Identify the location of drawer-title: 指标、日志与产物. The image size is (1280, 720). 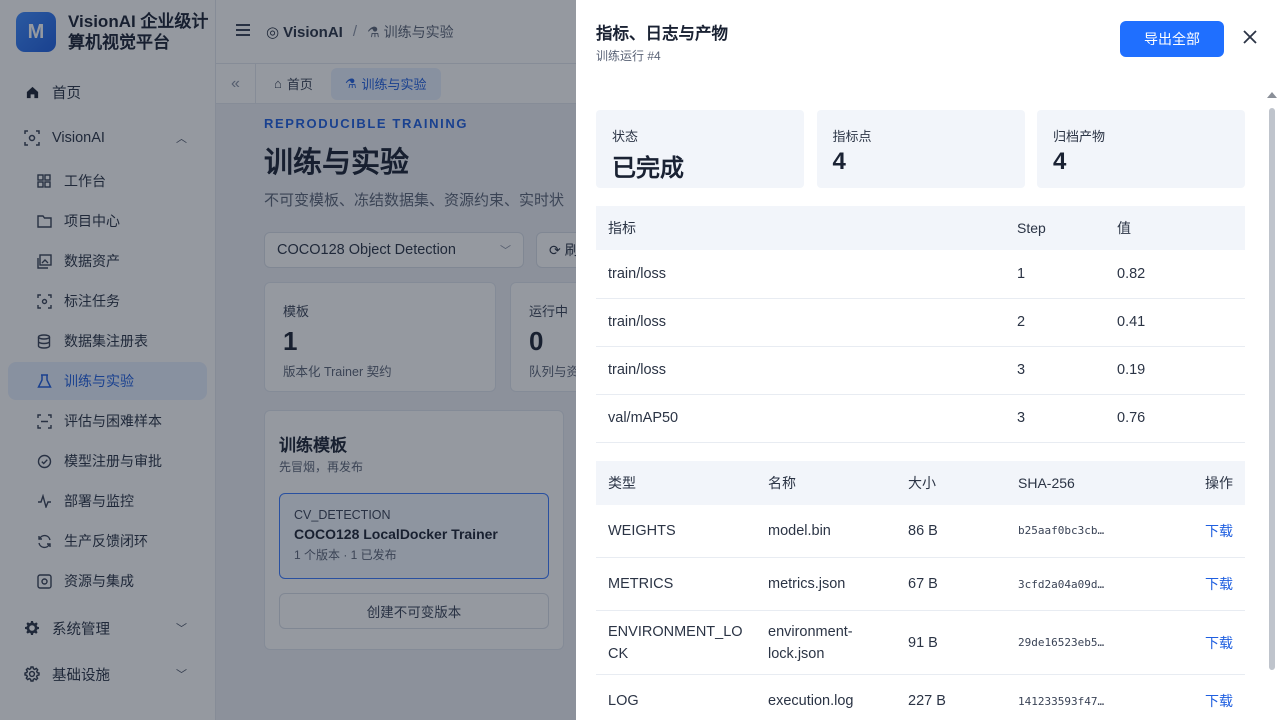
(662, 34).